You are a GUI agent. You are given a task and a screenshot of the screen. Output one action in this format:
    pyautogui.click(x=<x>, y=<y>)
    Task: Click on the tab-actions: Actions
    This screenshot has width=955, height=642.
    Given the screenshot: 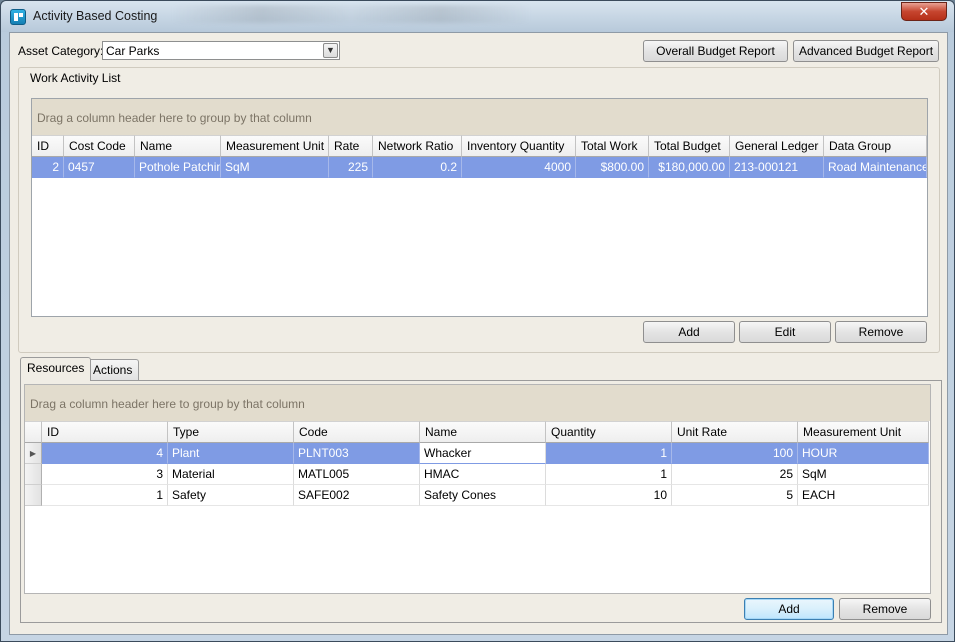 What is the action you would take?
    pyautogui.click(x=113, y=370)
    